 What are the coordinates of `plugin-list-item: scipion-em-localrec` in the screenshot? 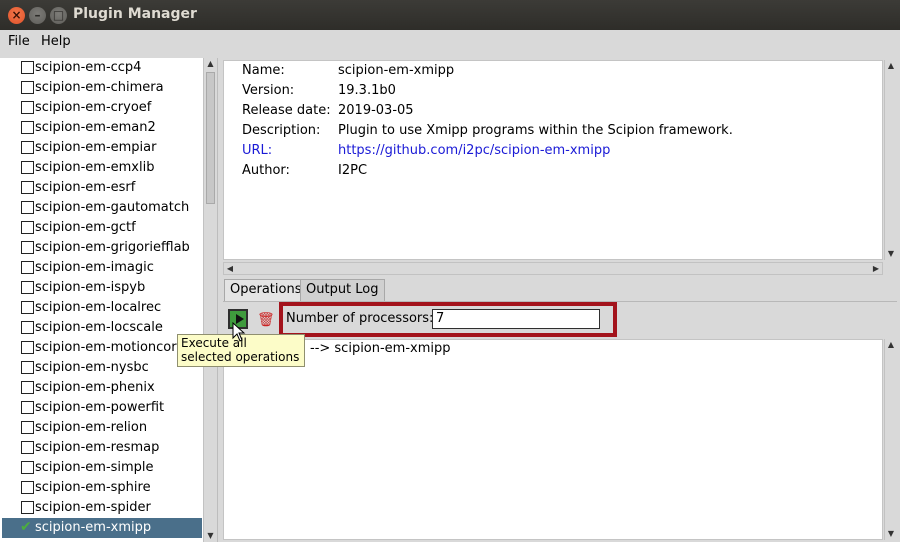 It's located at (102, 308).